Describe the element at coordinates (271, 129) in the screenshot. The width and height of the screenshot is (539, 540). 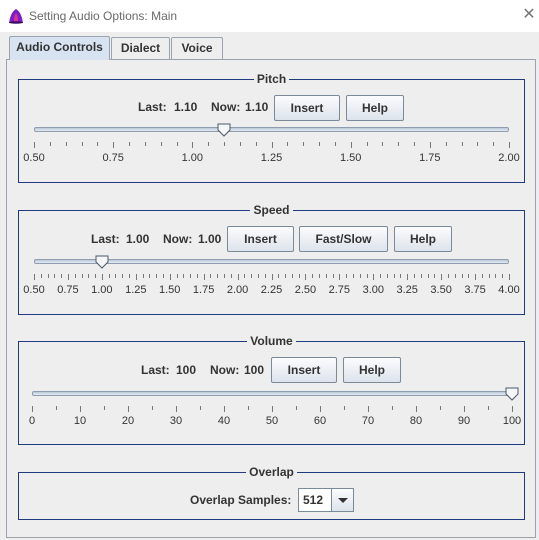
I see `pitch-slider-track` at that location.